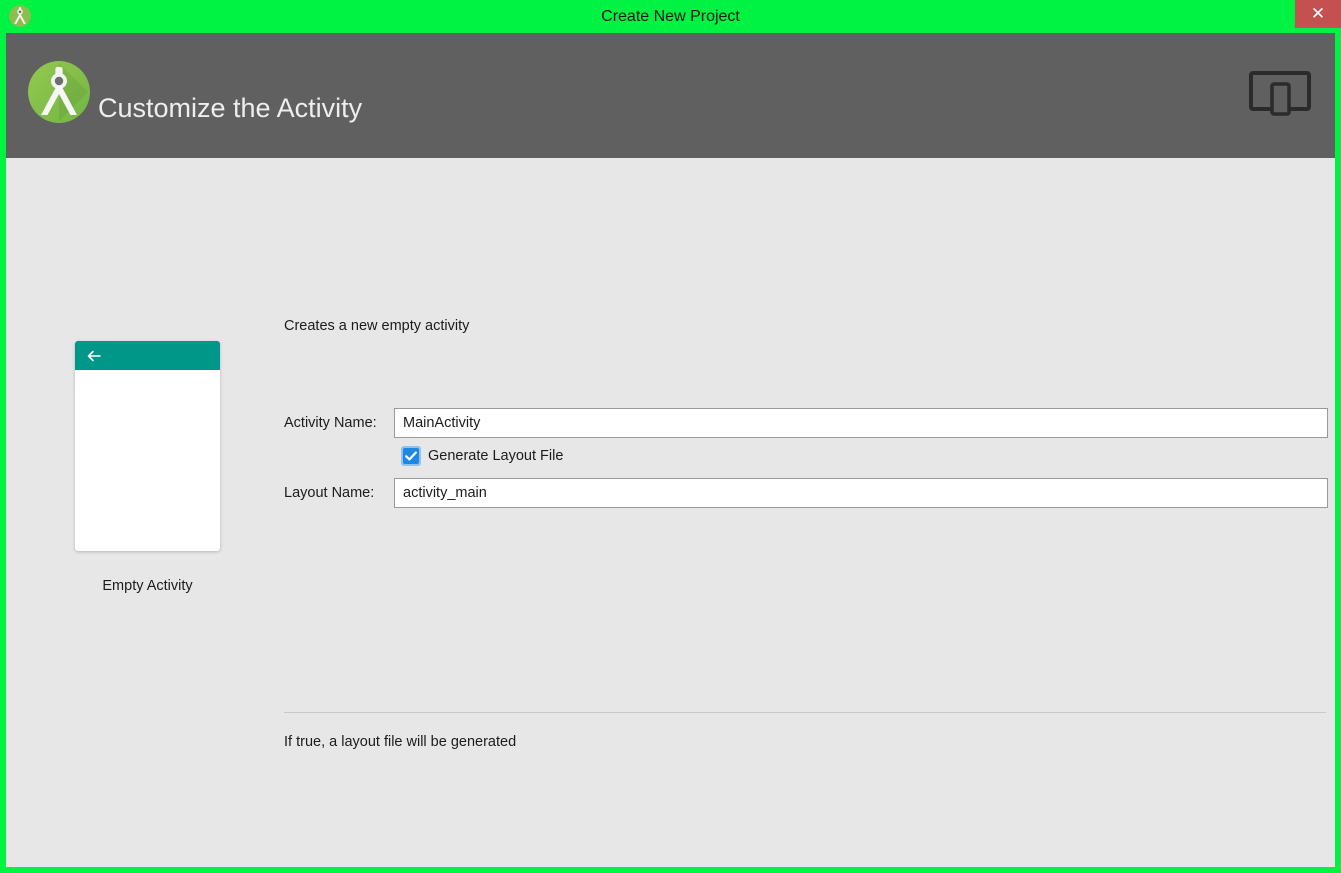 The height and width of the screenshot is (873, 1341). I want to click on devices-icon, so click(1280, 95).